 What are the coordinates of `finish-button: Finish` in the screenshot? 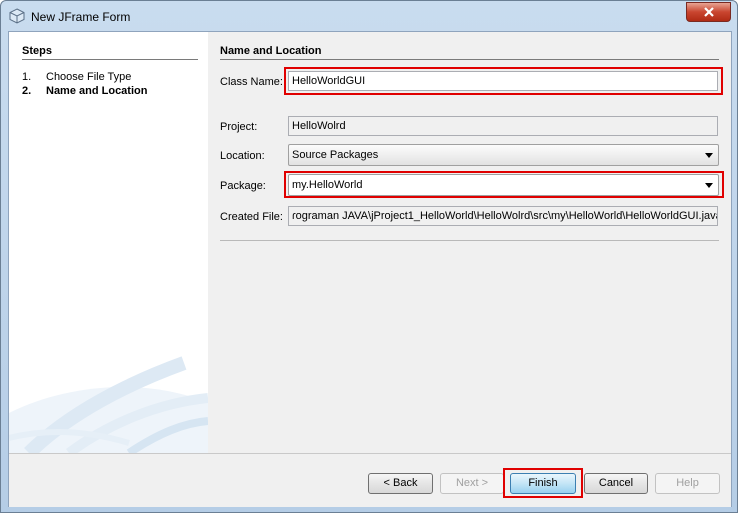 It's located at (543, 483).